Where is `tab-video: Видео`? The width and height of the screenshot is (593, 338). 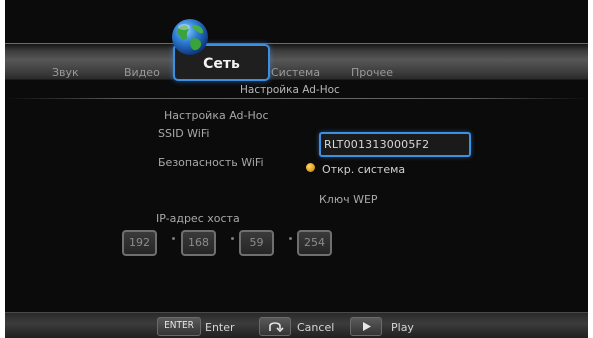
tab-video: Видео is located at coordinates (142, 72).